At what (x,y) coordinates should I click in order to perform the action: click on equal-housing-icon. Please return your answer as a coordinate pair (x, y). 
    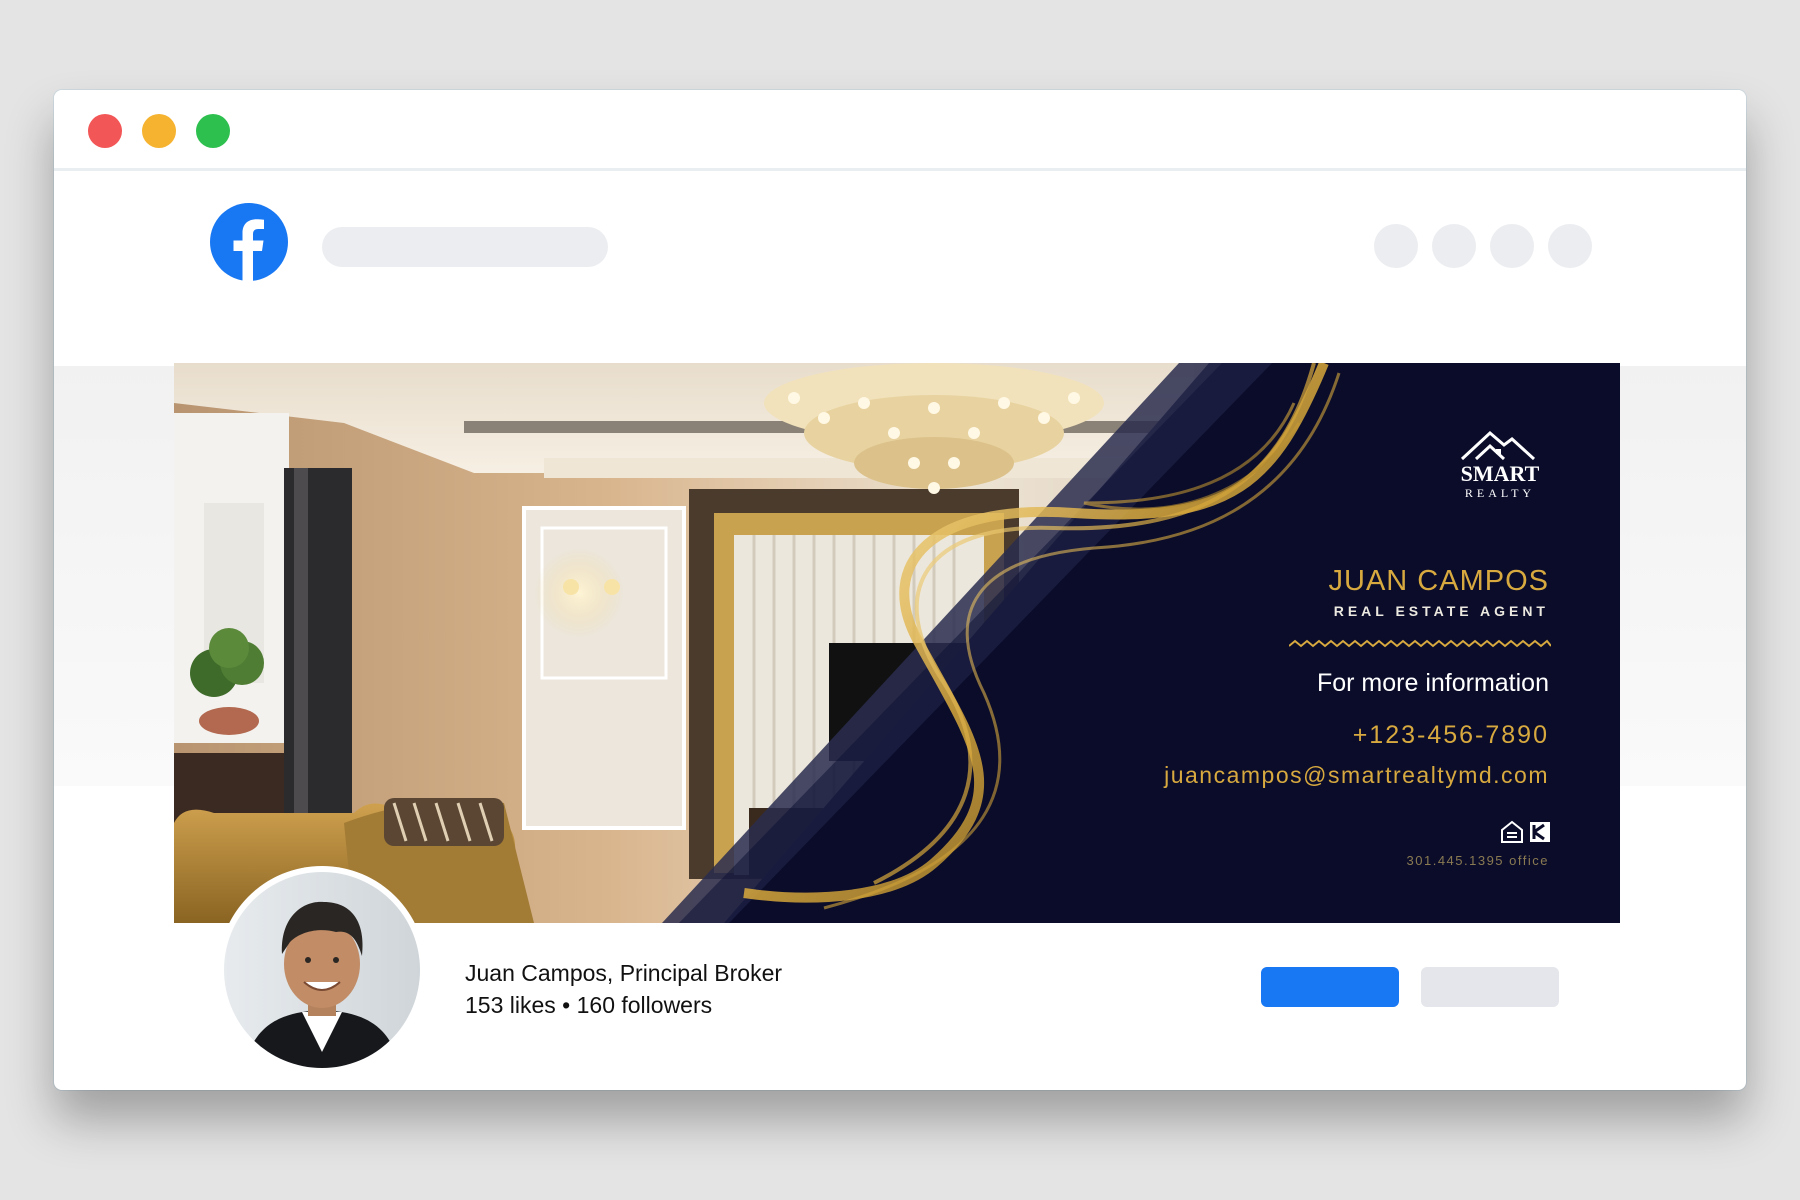
    Looking at the image, I should click on (1525, 831).